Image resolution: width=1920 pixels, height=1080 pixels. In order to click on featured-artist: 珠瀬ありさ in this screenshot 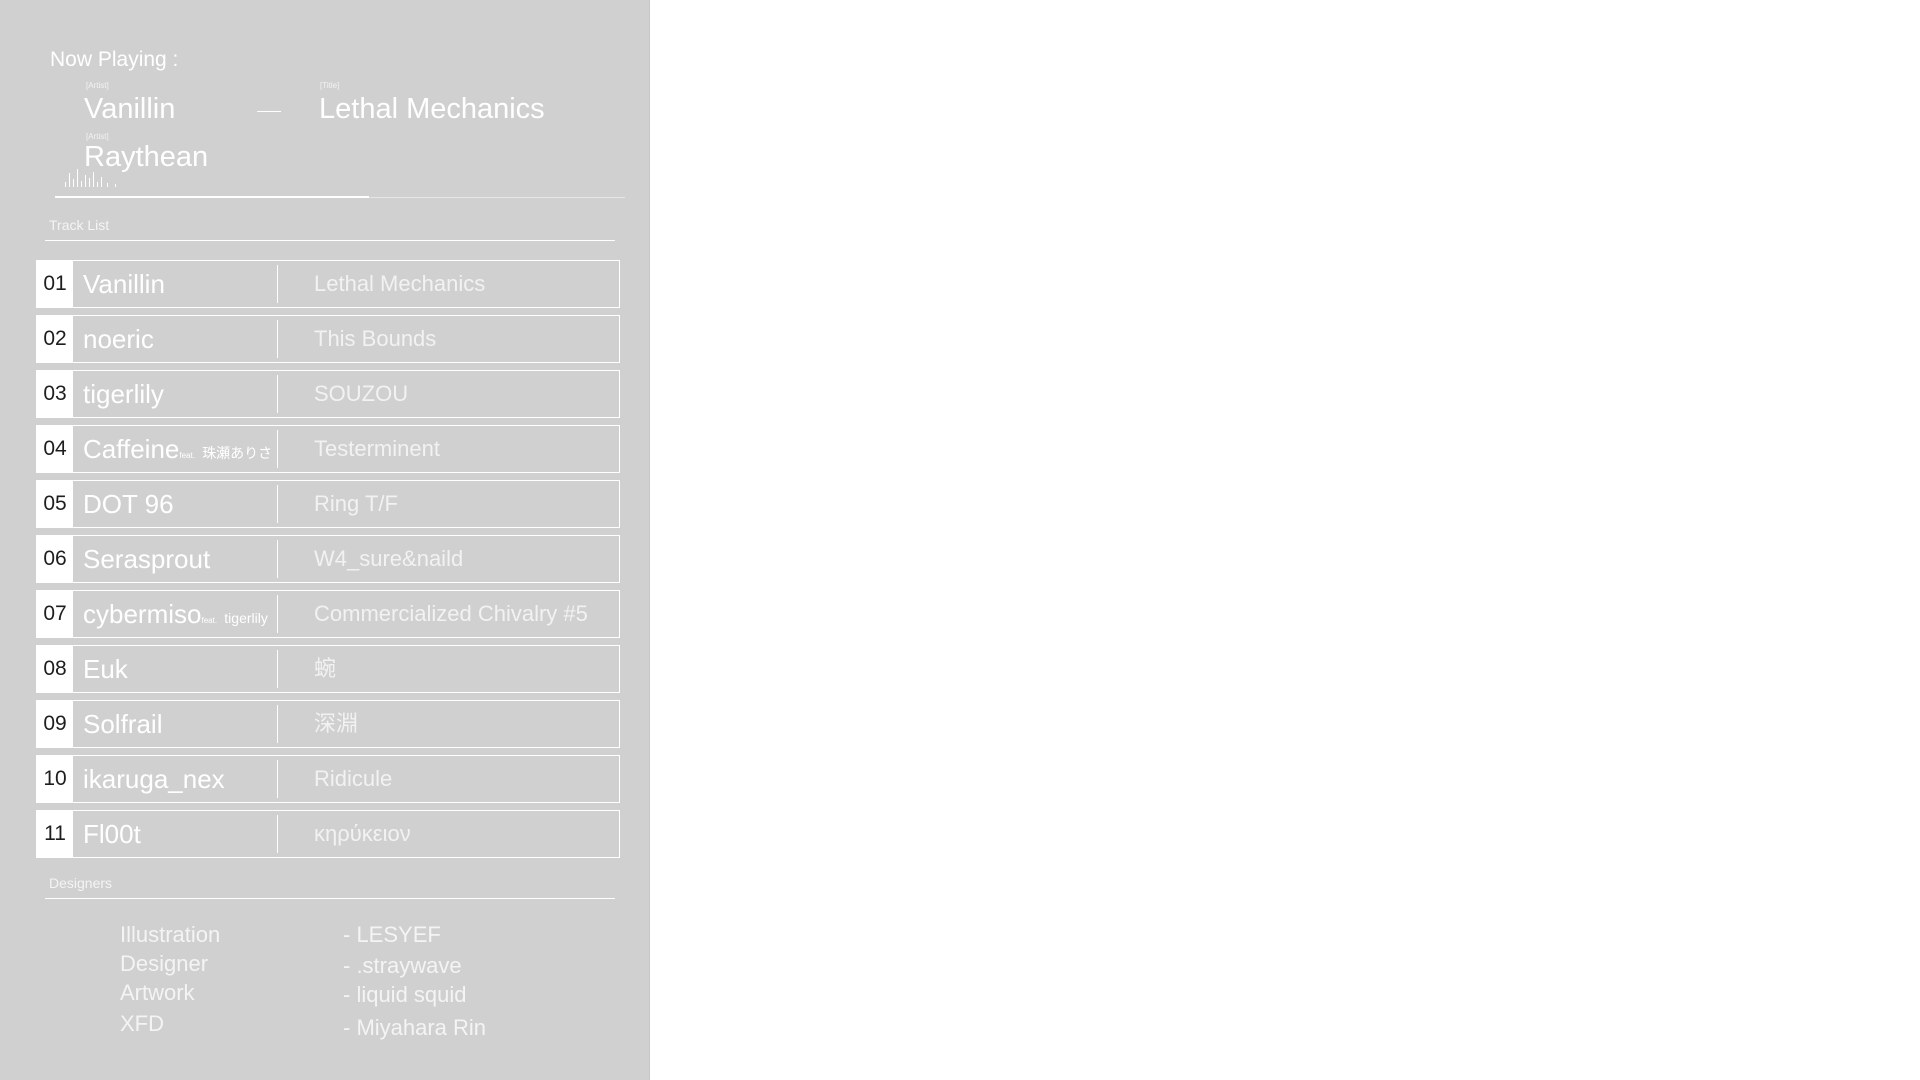, I will do `click(237, 453)`.